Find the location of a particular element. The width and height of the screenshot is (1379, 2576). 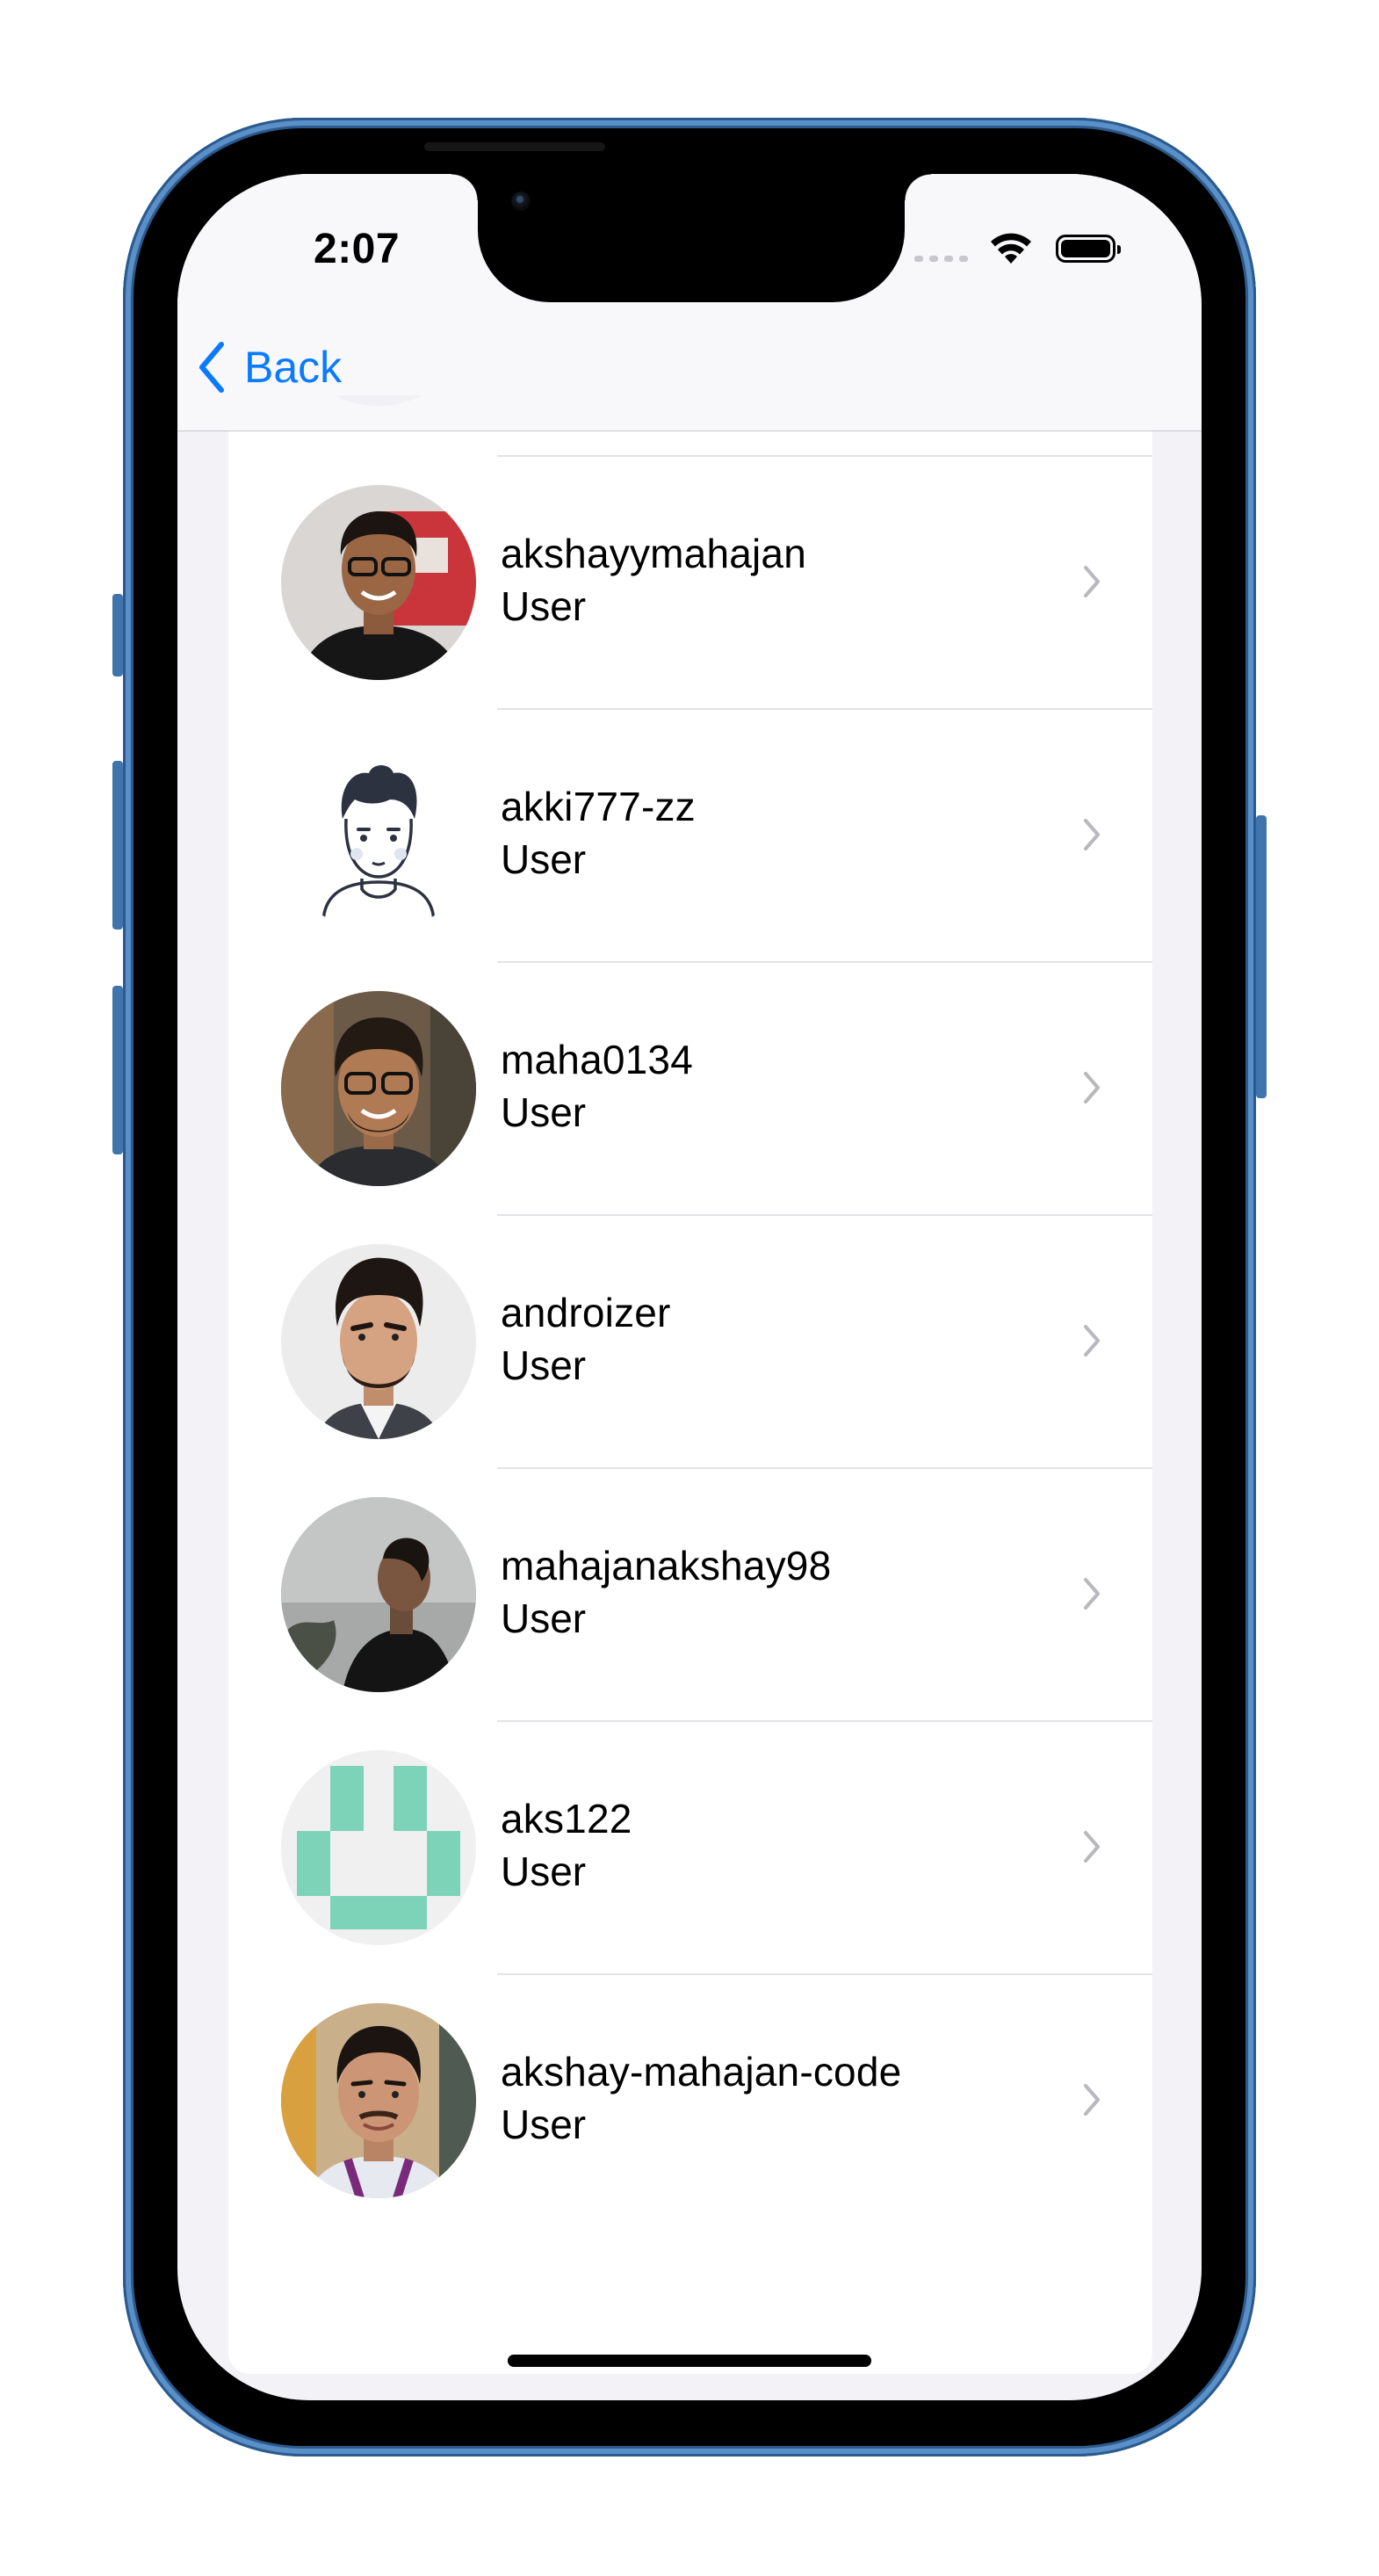

device-volume-up-button is located at coordinates (117, 845).